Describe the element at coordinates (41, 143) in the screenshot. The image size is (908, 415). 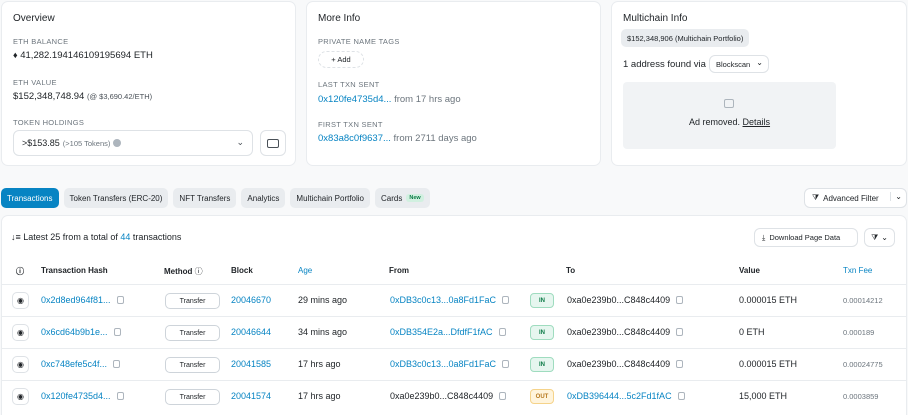
I see `token-holdings-value: >$153.85` at that location.